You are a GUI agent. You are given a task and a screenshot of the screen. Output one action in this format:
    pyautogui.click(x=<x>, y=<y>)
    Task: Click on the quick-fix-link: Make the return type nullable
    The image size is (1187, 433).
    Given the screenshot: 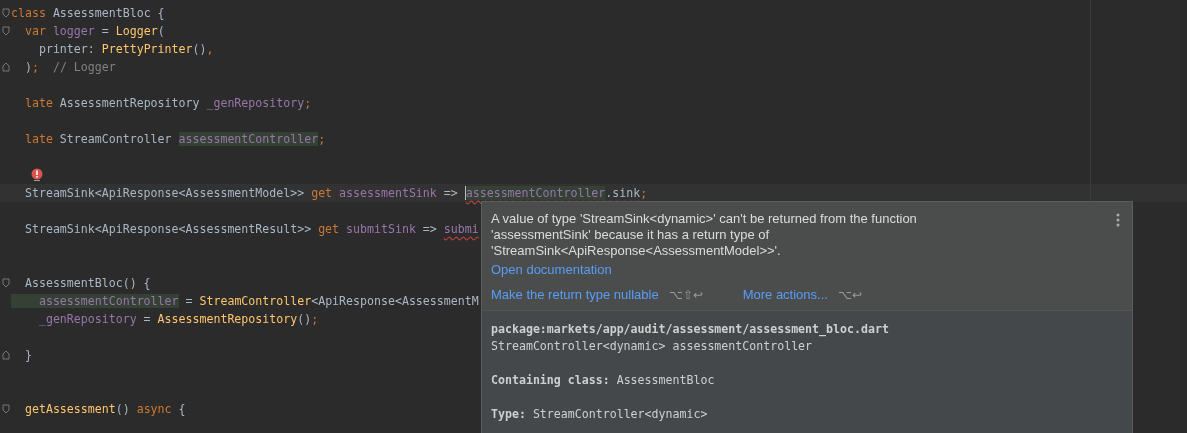 What is the action you would take?
    pyautogui.click(x=575, y=294)
    